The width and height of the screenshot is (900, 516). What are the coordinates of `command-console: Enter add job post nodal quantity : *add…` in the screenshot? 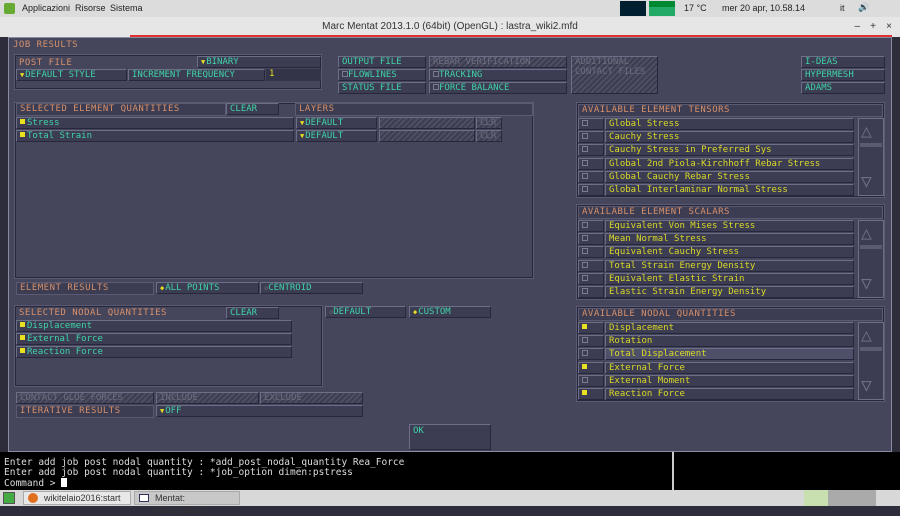 It's located at (336, 471).